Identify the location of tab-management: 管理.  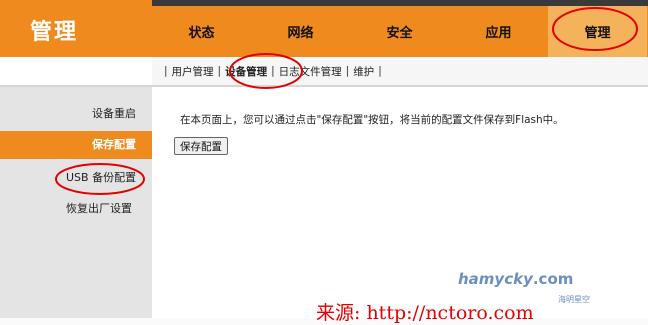
(597, 31).